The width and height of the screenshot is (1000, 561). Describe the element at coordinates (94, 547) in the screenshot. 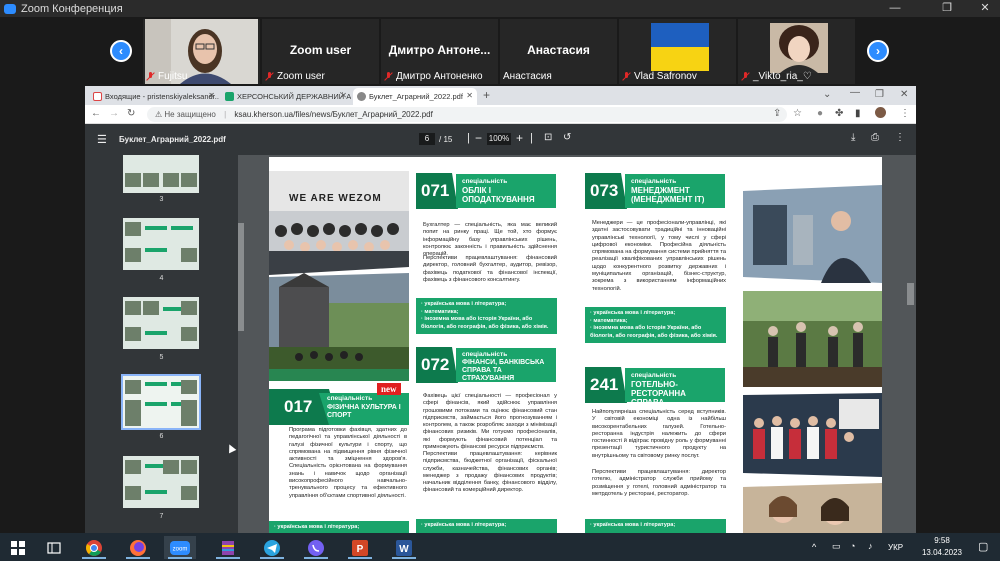

I see `chrome-icon` at that location.